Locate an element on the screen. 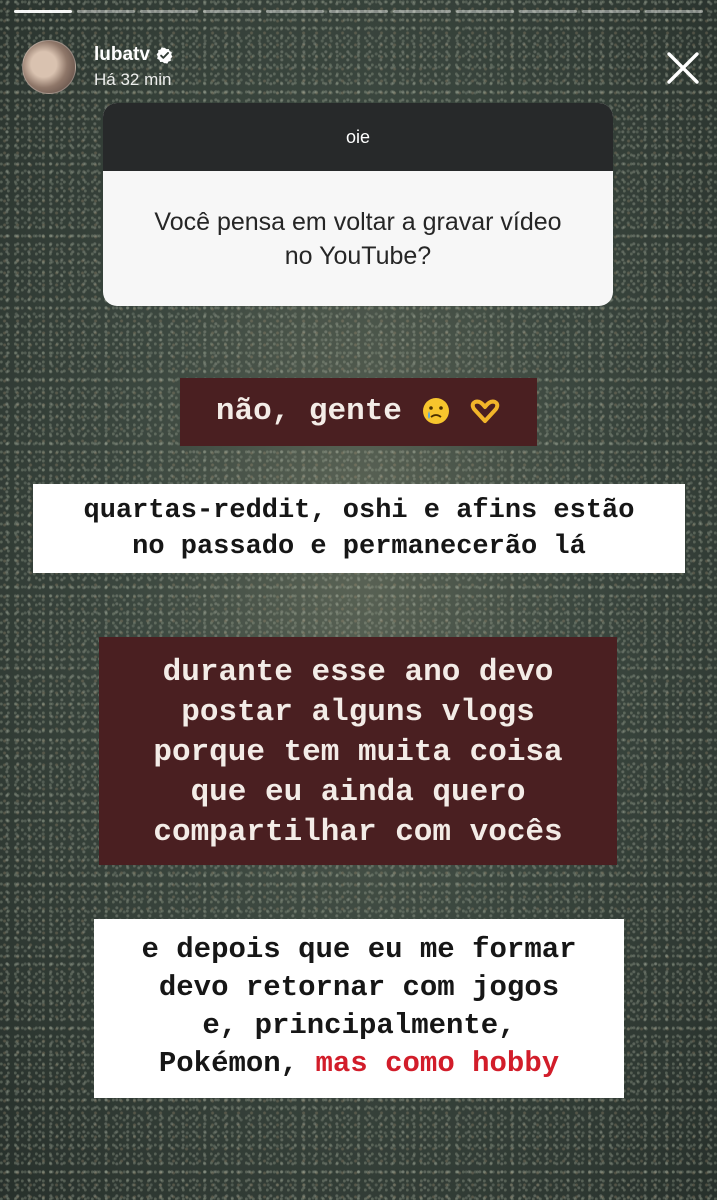  story-header: lubatv Há 32 min is located at coordinates (97, 67).